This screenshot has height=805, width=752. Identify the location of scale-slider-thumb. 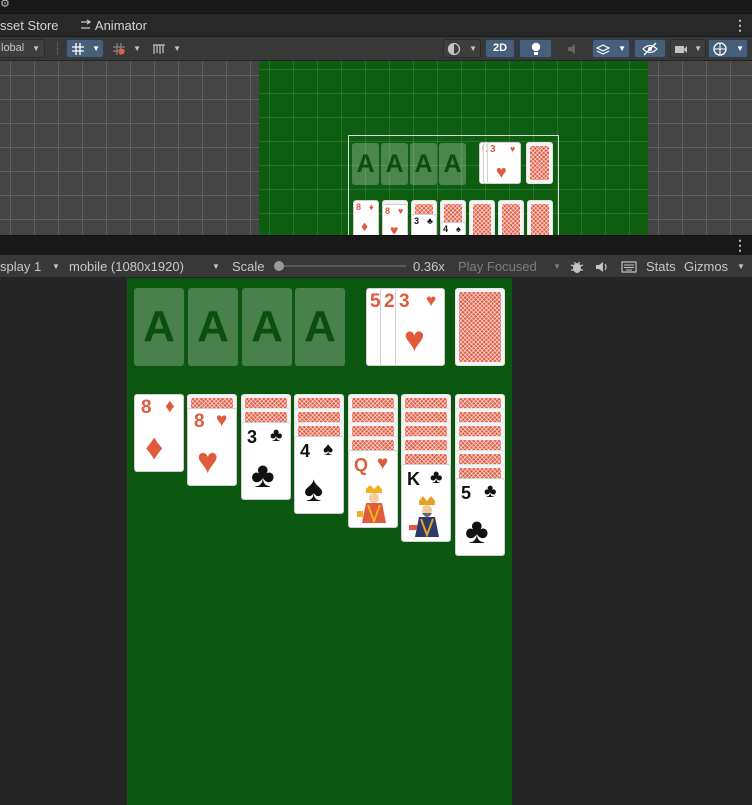
(279, 266).